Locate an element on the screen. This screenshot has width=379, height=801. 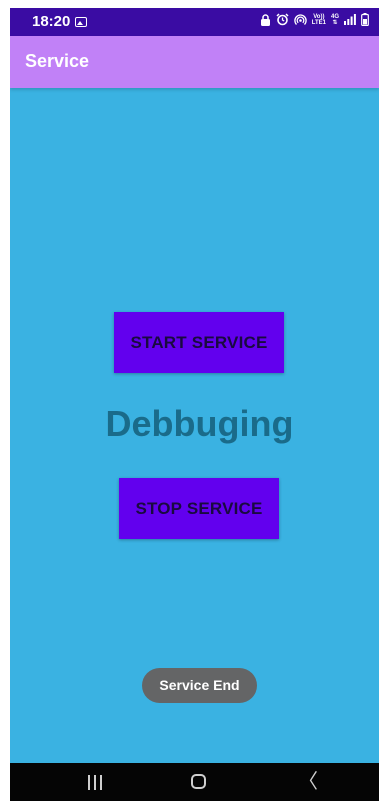
battery-icon is located at coordinates (365, 19).